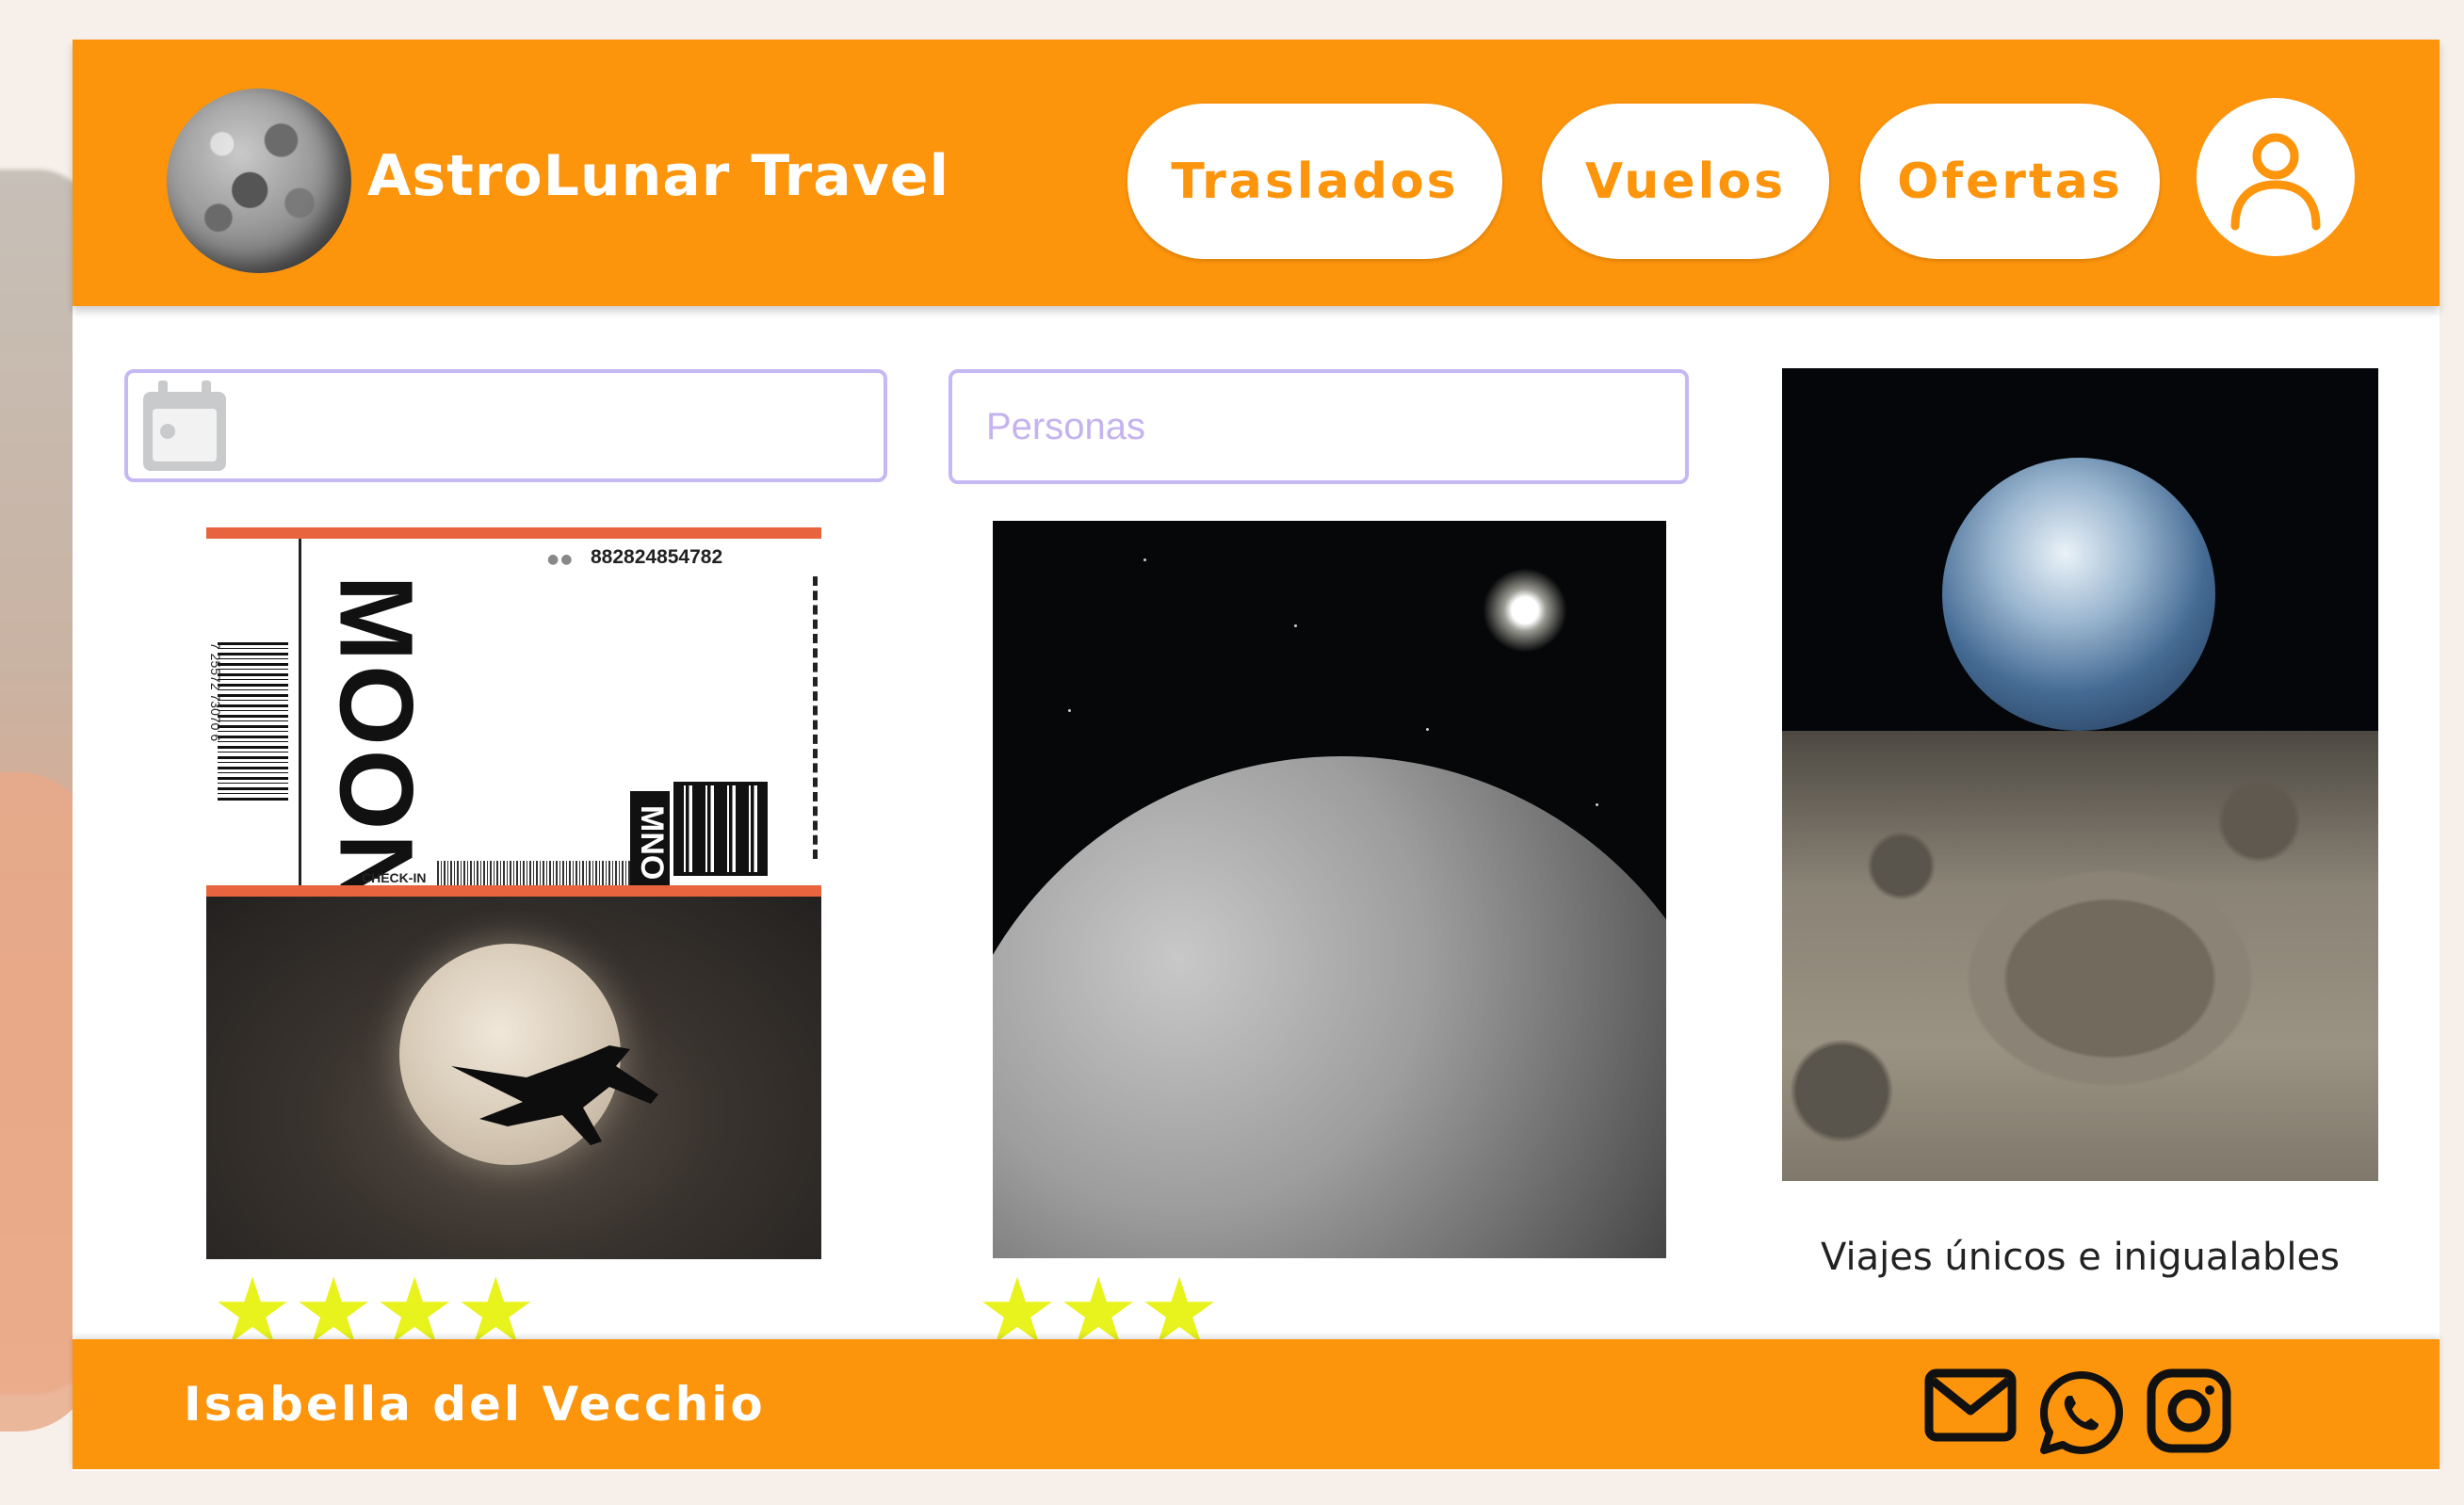  What do you see at coordinates (253, 722) in the screenshot?
I see `barcode` at bounding box center [253, 722].